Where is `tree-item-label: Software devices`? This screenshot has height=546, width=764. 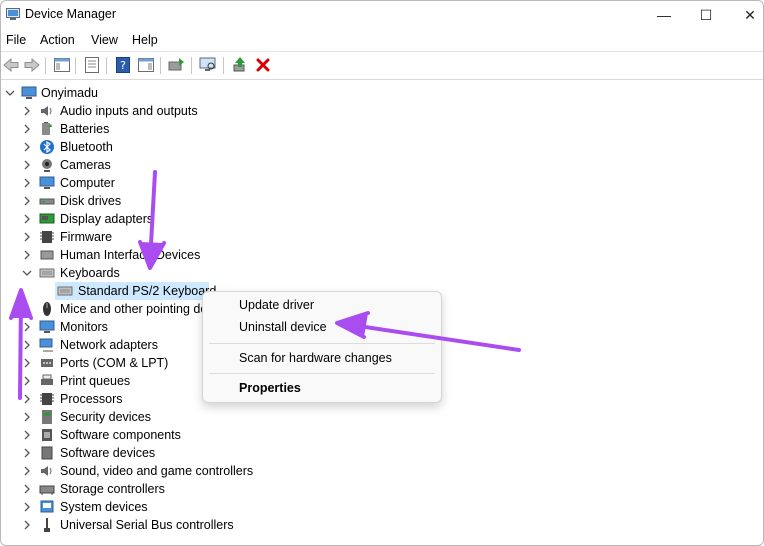 tree-item-label: Software devices is located at coordinates (108, 453).